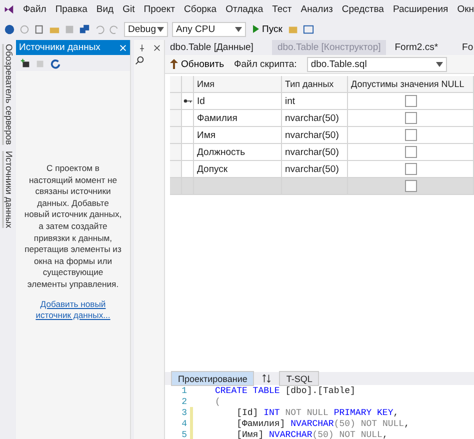 Image resolution: width=474 pixels, height=439 pixels. Describe the element at coordinates (128, 9) in the screenshot. I see `menu-item: Git` at that location.